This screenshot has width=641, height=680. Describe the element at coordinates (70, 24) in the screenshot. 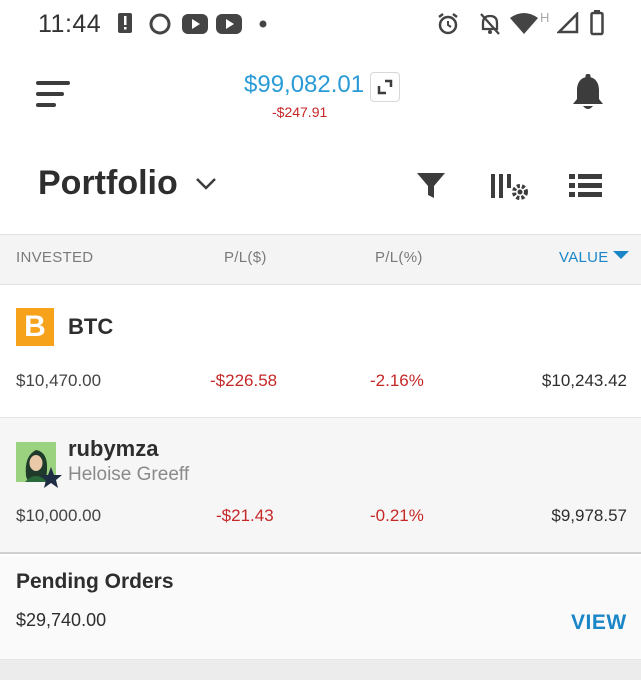

I see `status-time: 11:44` at that location.